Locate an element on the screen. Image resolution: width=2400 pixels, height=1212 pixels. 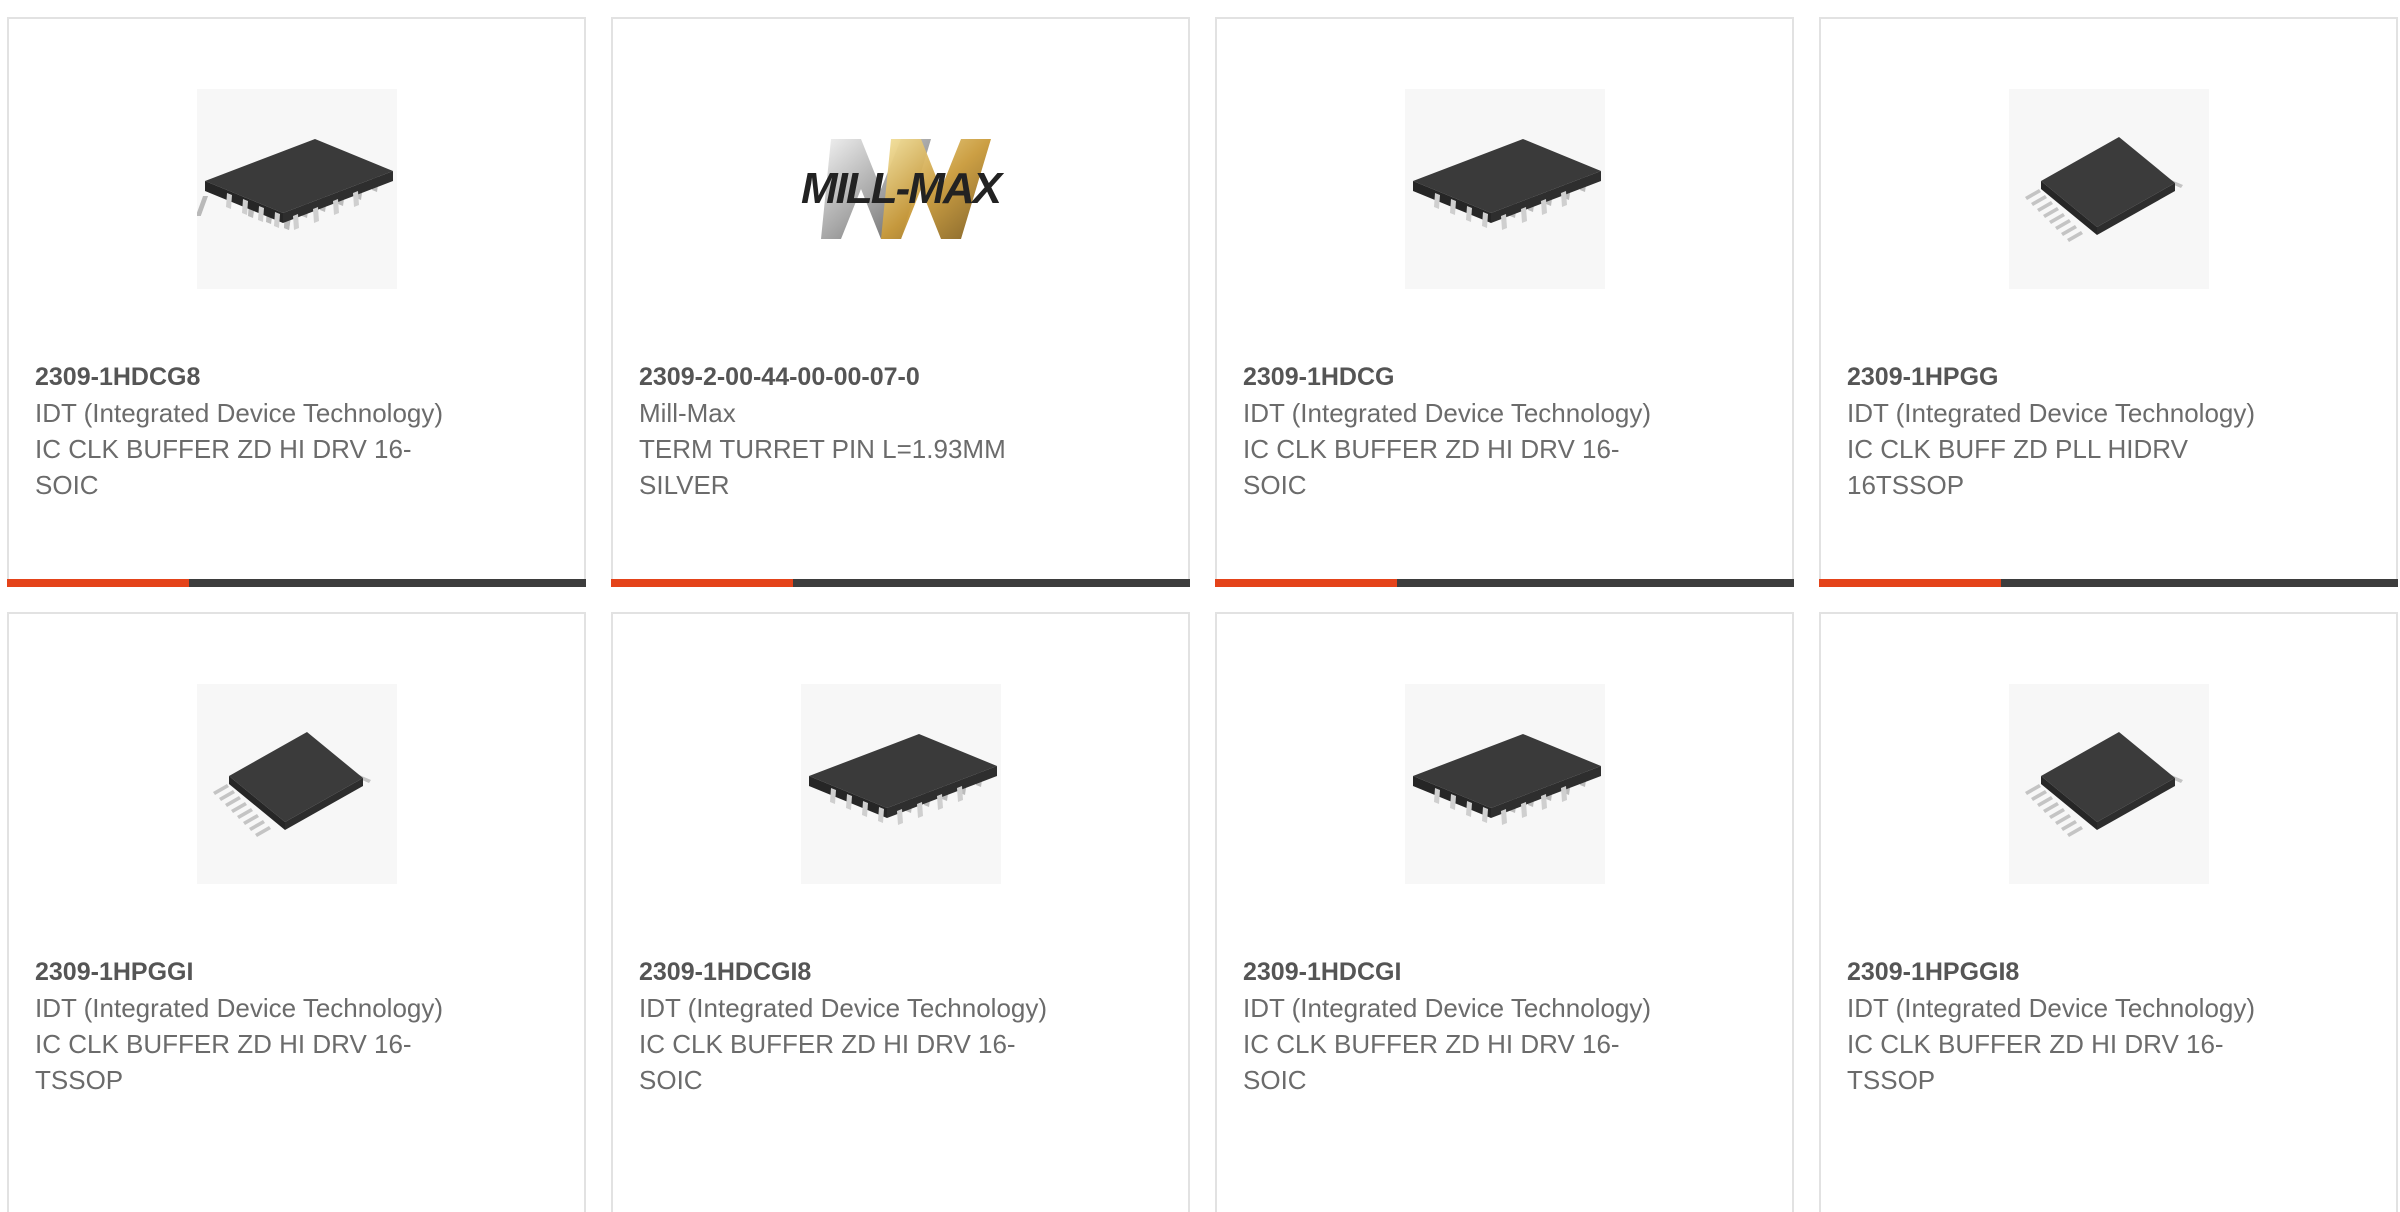
manufacturer: Mill-Max is located at coordinates (687, 413).